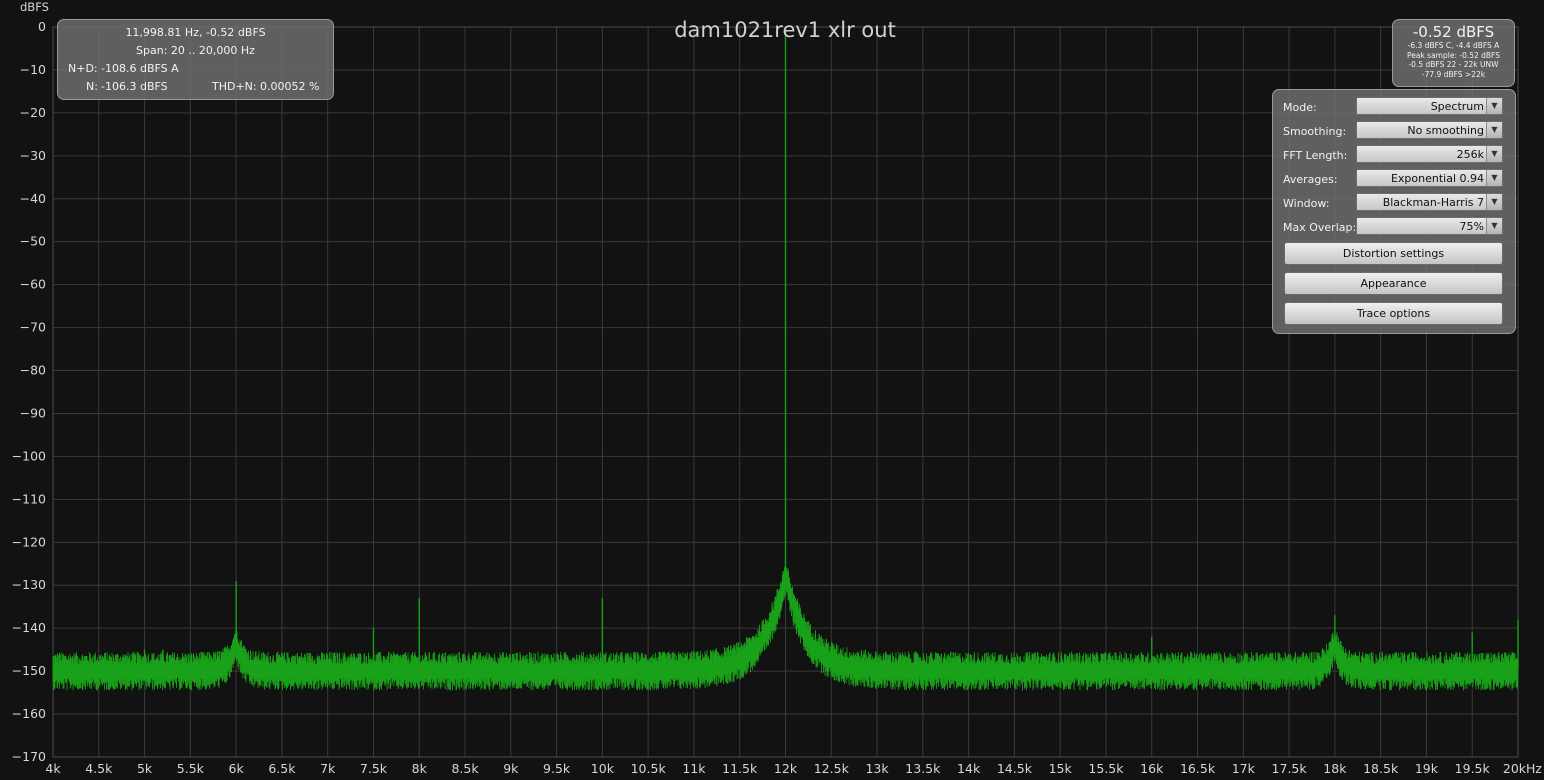 The width and height of the screenshot is (1544, 780). I want to click on x-tick-label: 16.5k, so click(1198, 768).